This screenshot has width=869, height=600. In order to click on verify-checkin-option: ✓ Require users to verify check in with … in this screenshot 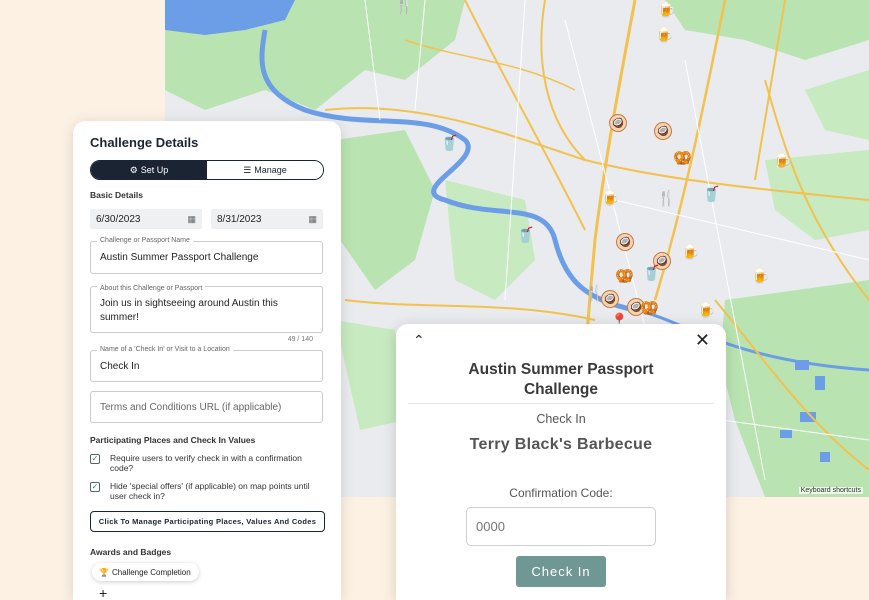, I will do `click(207, 463)`.